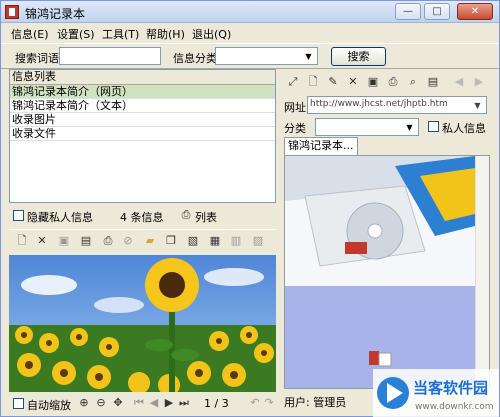  What do you see at coordinates (184, 403) in the screenshot?
I see `last-page-icon: ⏭` at bounding box center [184, 403].